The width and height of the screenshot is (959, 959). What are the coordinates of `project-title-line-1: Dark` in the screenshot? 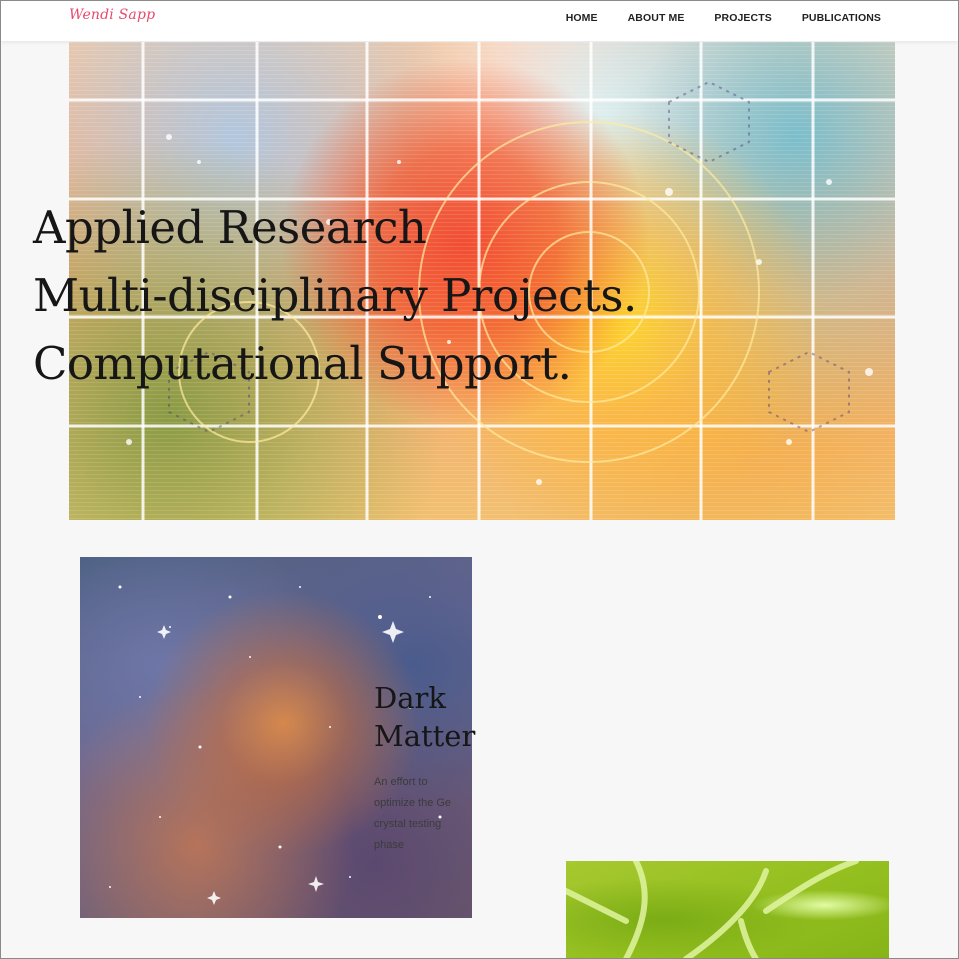 It's located at (410, 698).